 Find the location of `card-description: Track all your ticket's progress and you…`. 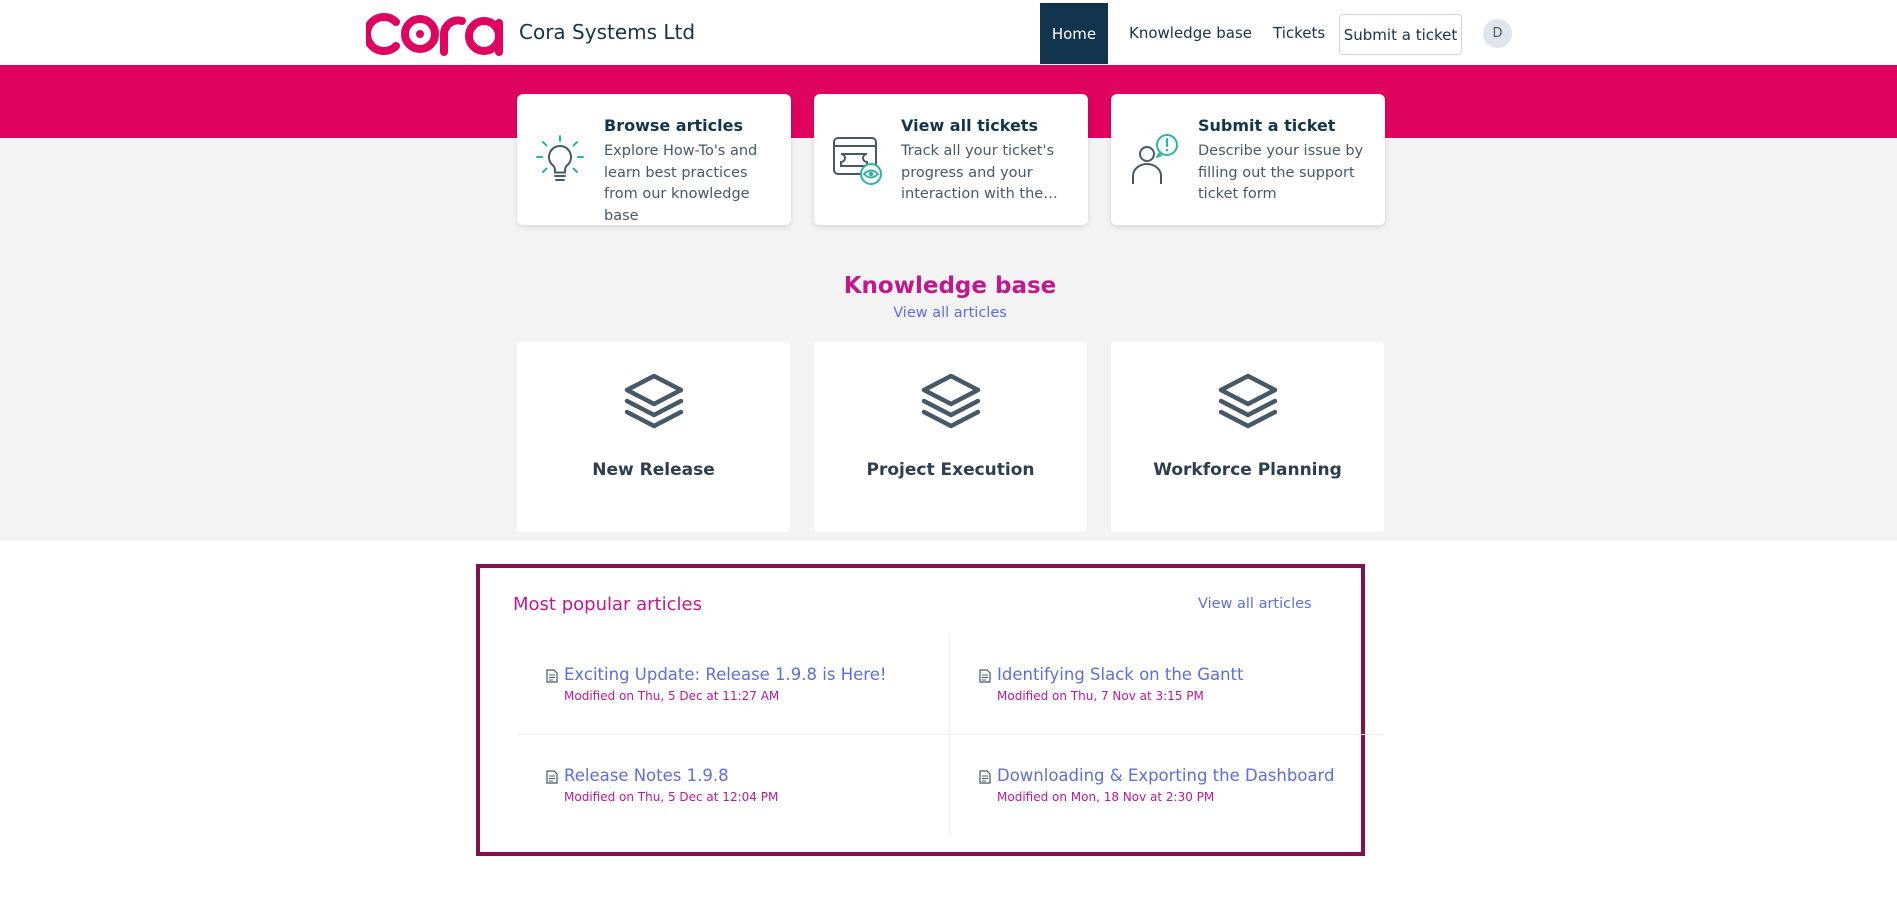

card-description: Track all your ticket's progress and you… is located at coordinates (979, 172).